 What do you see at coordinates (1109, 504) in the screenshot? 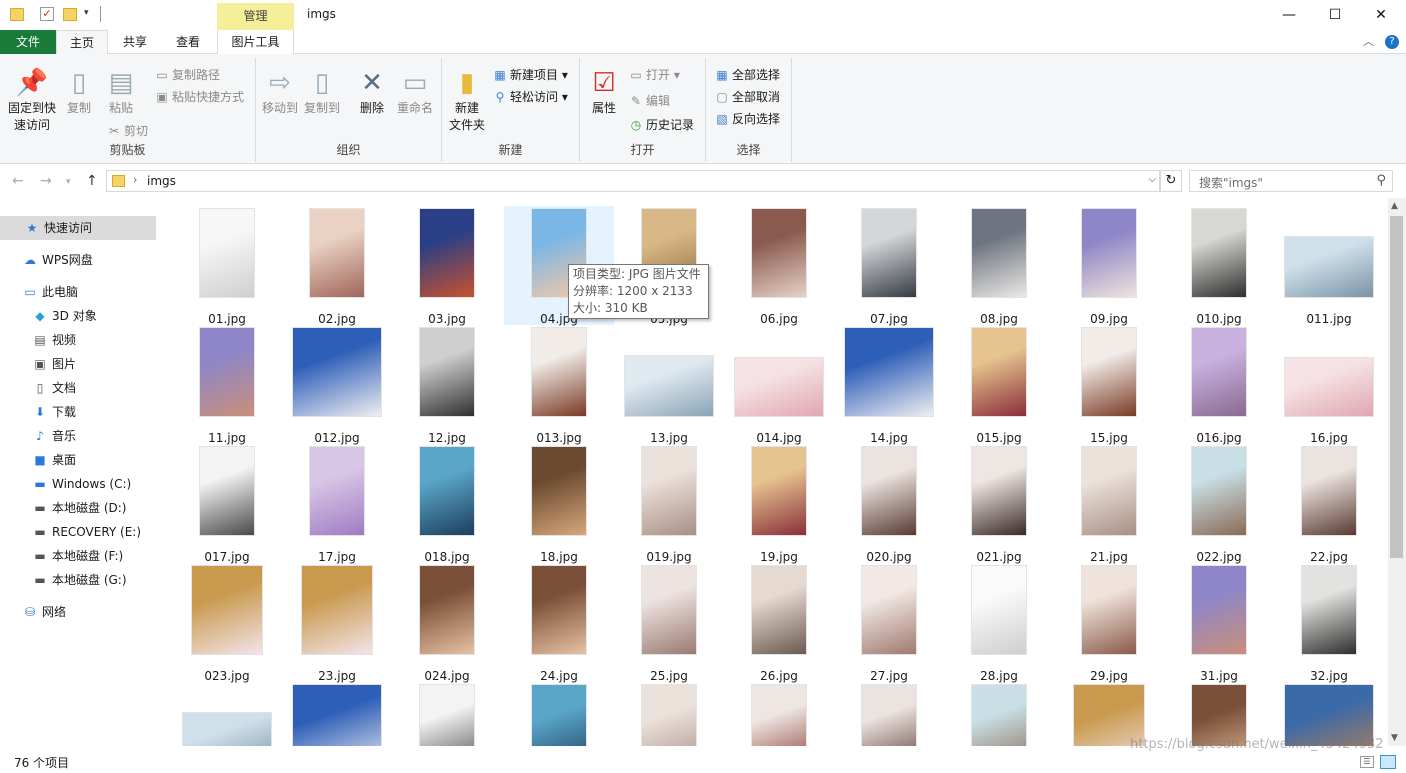
I see `file-thumbnail: 21.jpg` at bounding box center [1109, 504].